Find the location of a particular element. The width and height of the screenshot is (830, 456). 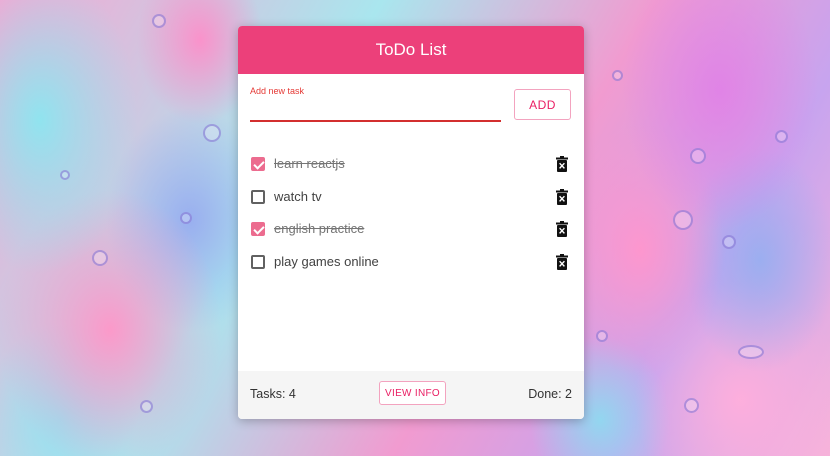

new-task-row: Add new task ADD is located at coordinates (411, 105).